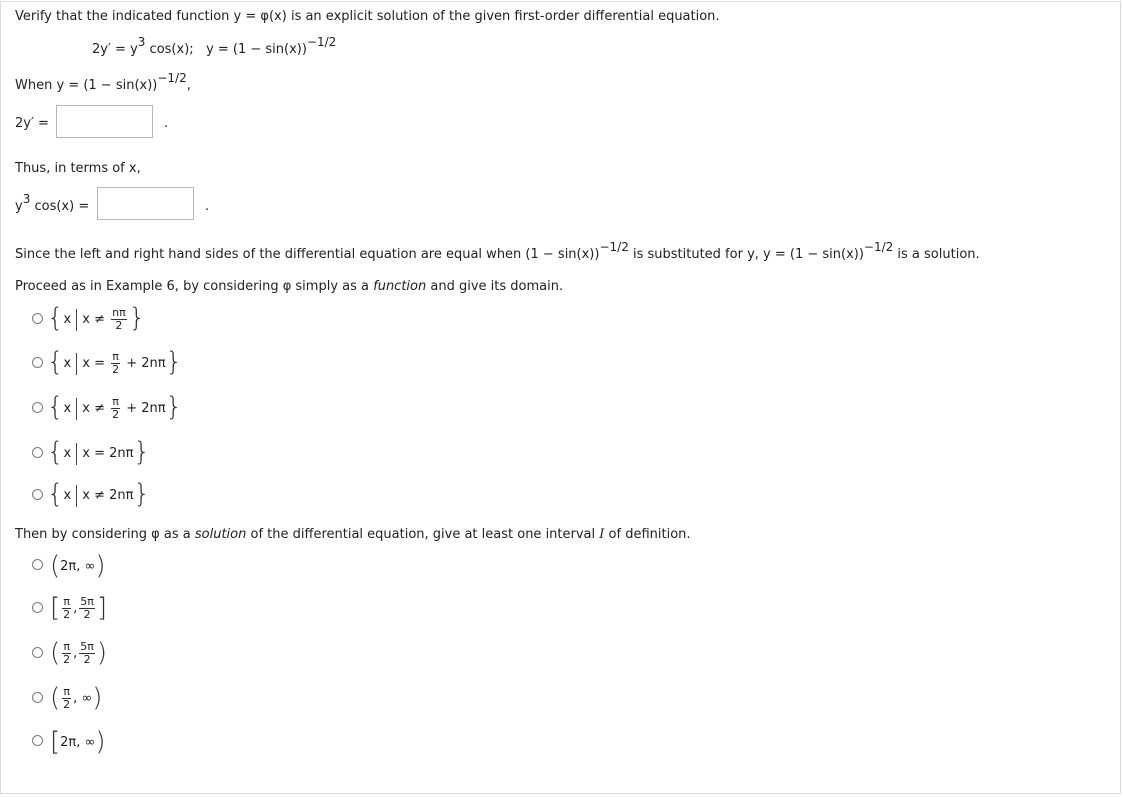 The height and width of the screenshot is (798, 1123). What do you see at coordinates (37, 452) in the screenshot?
I see `domain-option-4-radio` at bounding box center [37, 452].